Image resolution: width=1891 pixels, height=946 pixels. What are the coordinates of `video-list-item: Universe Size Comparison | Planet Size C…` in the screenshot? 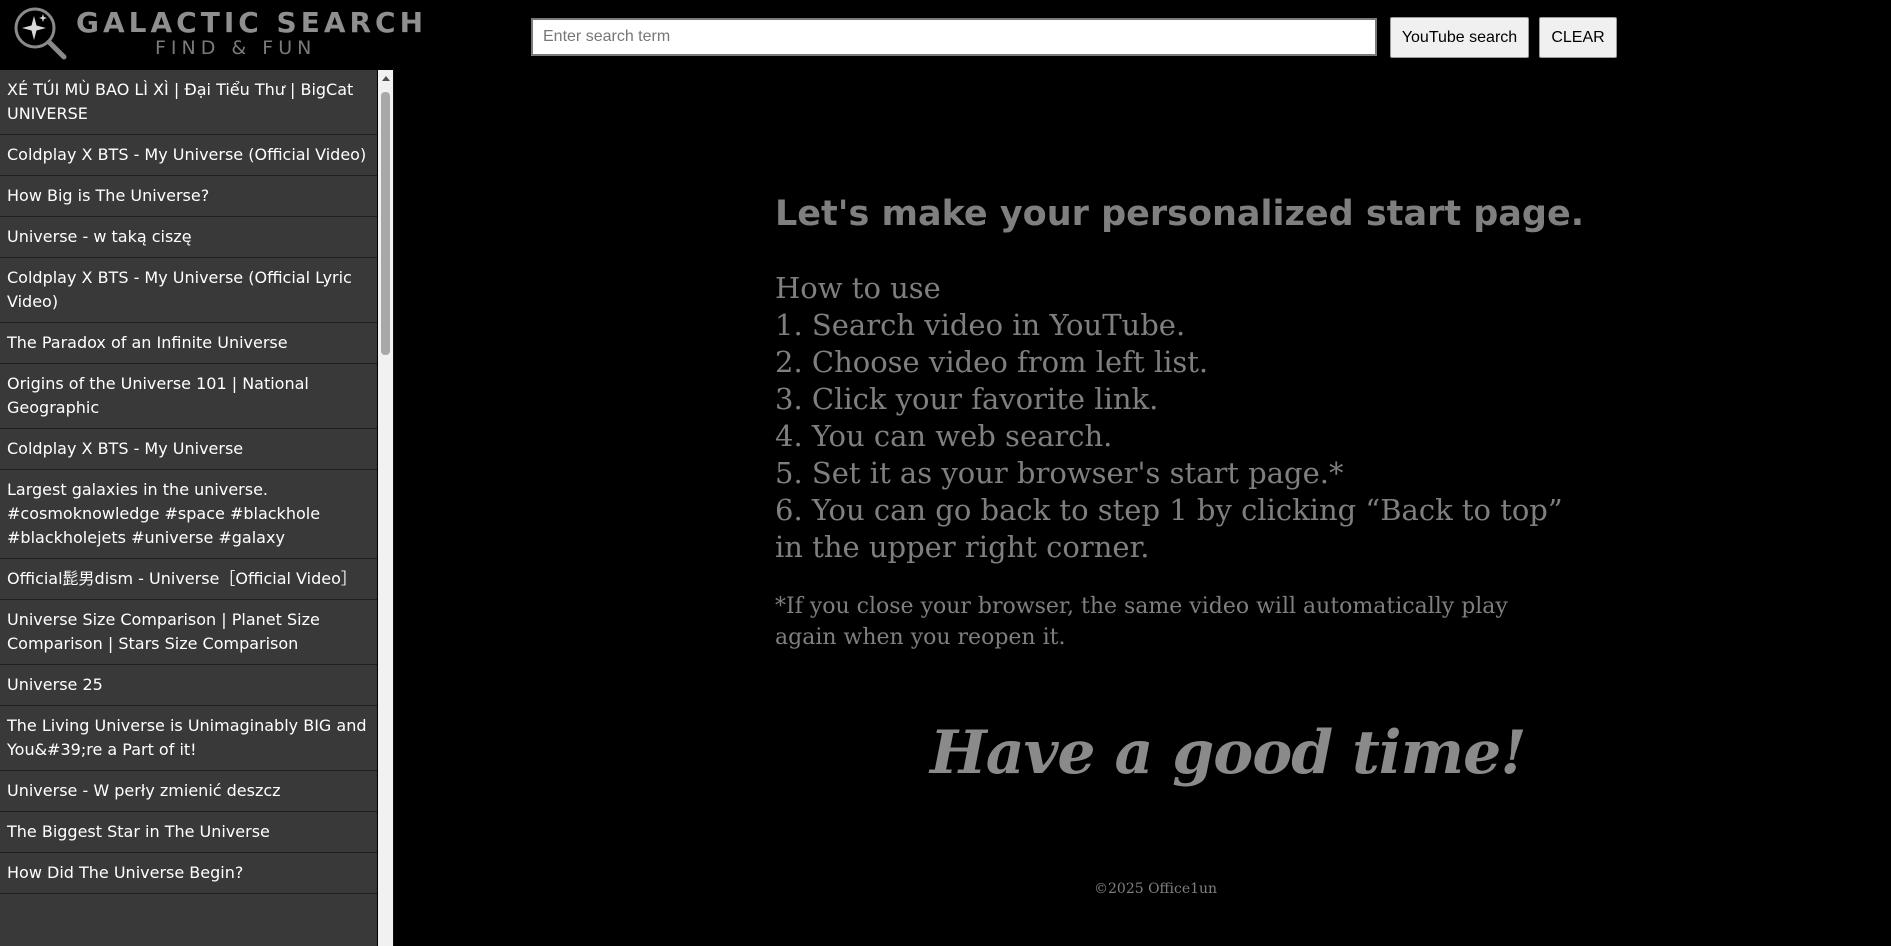 It's located at (188, 632).